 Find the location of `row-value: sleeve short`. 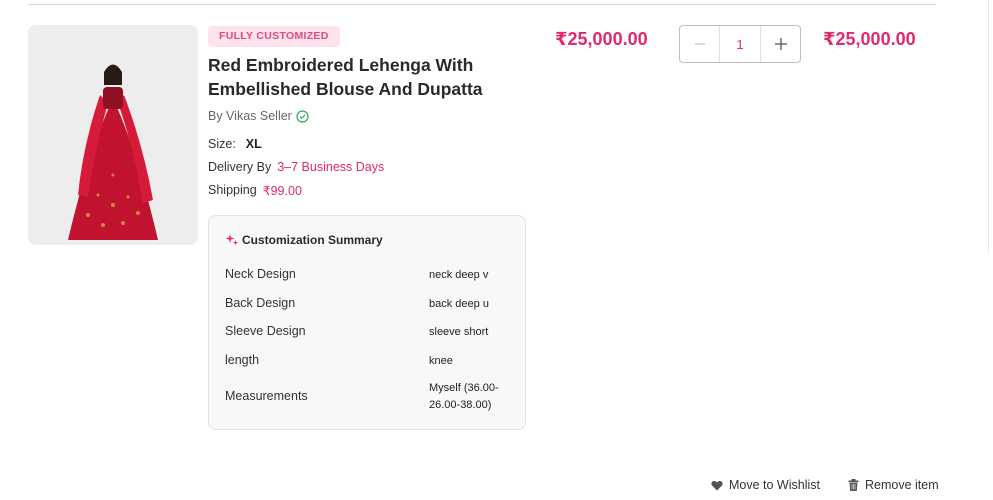

row-value: sleeve short is located at coordinates (459, 332).